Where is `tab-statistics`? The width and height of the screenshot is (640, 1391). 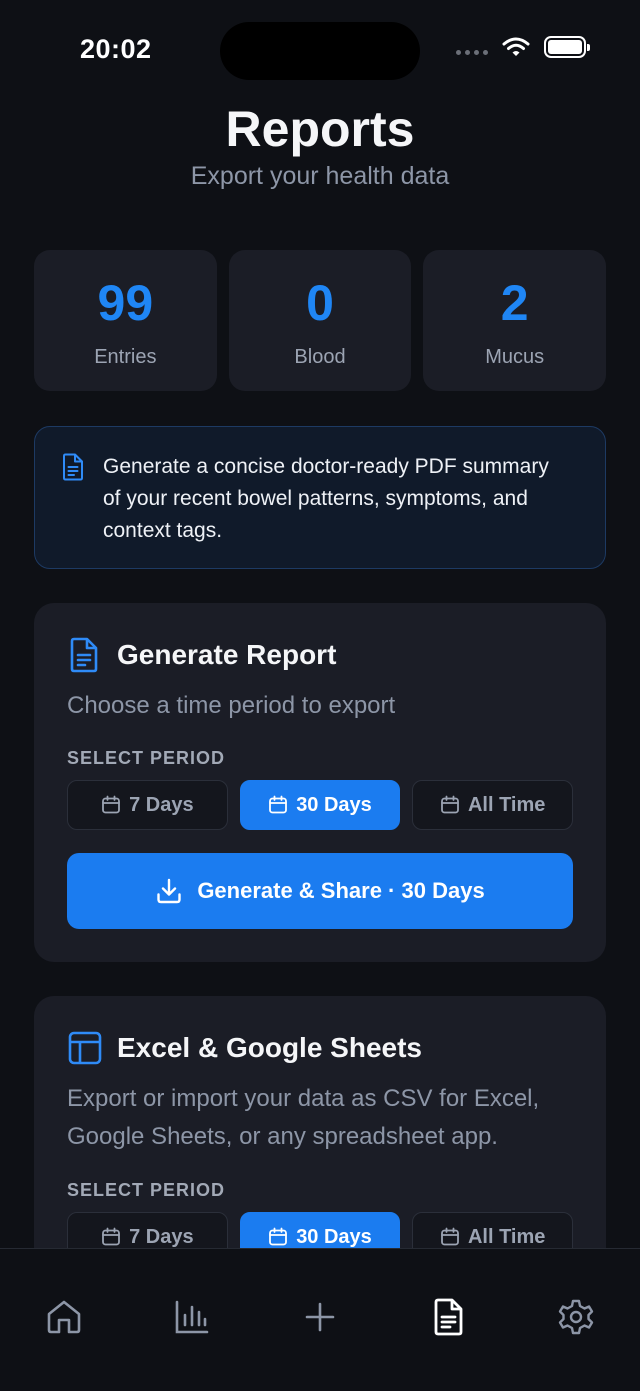
tab-statistics is located at coordinates (192, 1317).